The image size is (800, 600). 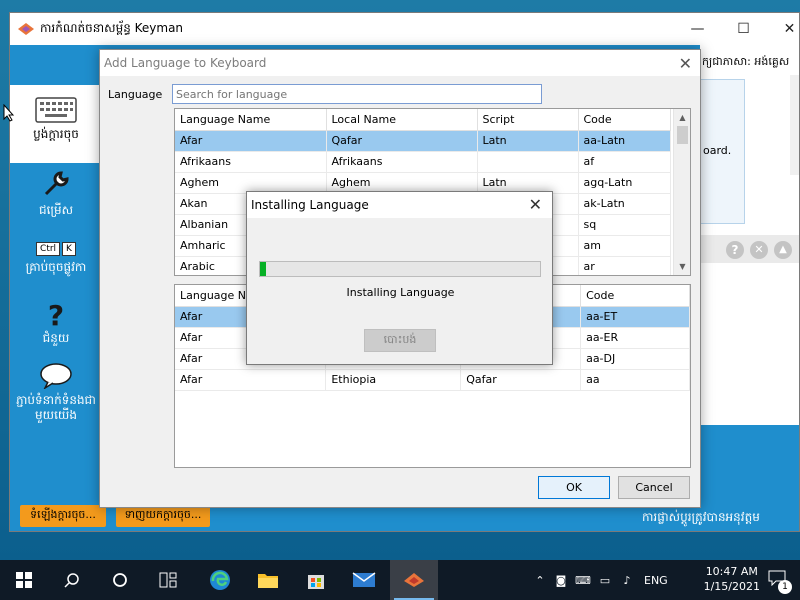 What do you see at coordinates (624, 183) in the screenshot?
I see `table-cell: agq-Latn` at bounding box center [624, 183].